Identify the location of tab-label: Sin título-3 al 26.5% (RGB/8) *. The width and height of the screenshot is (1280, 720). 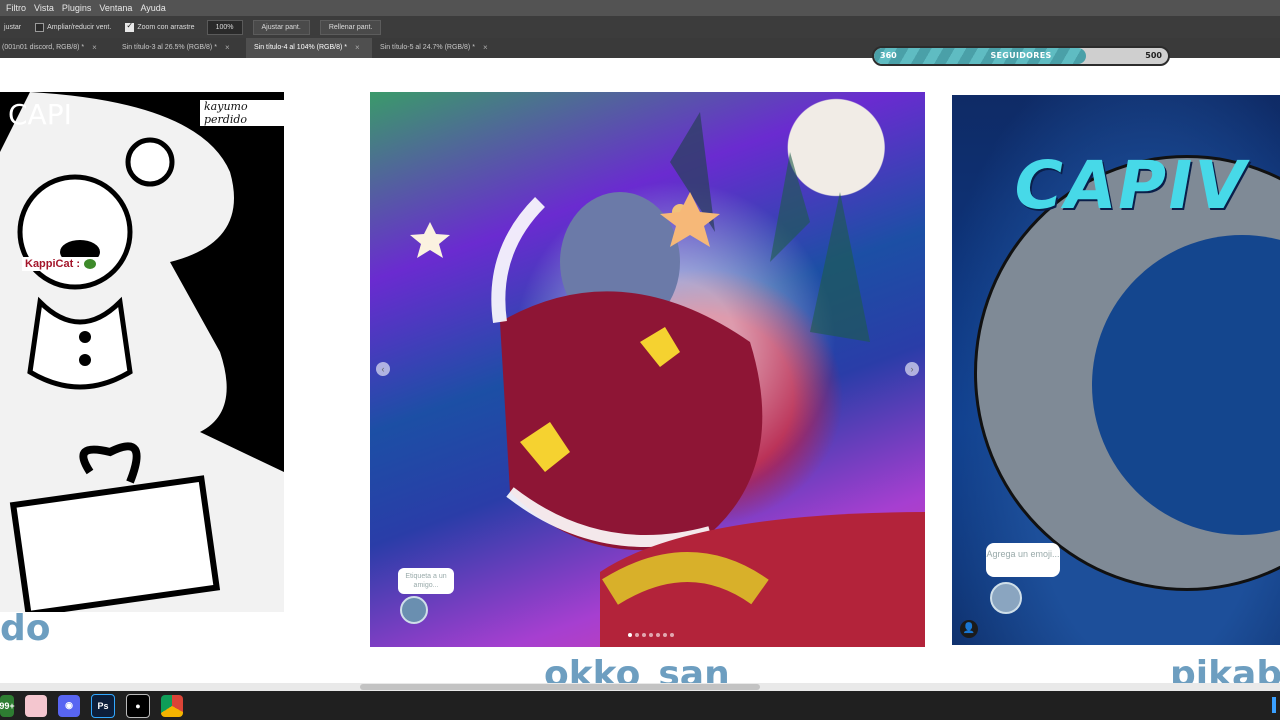
(169, 47).